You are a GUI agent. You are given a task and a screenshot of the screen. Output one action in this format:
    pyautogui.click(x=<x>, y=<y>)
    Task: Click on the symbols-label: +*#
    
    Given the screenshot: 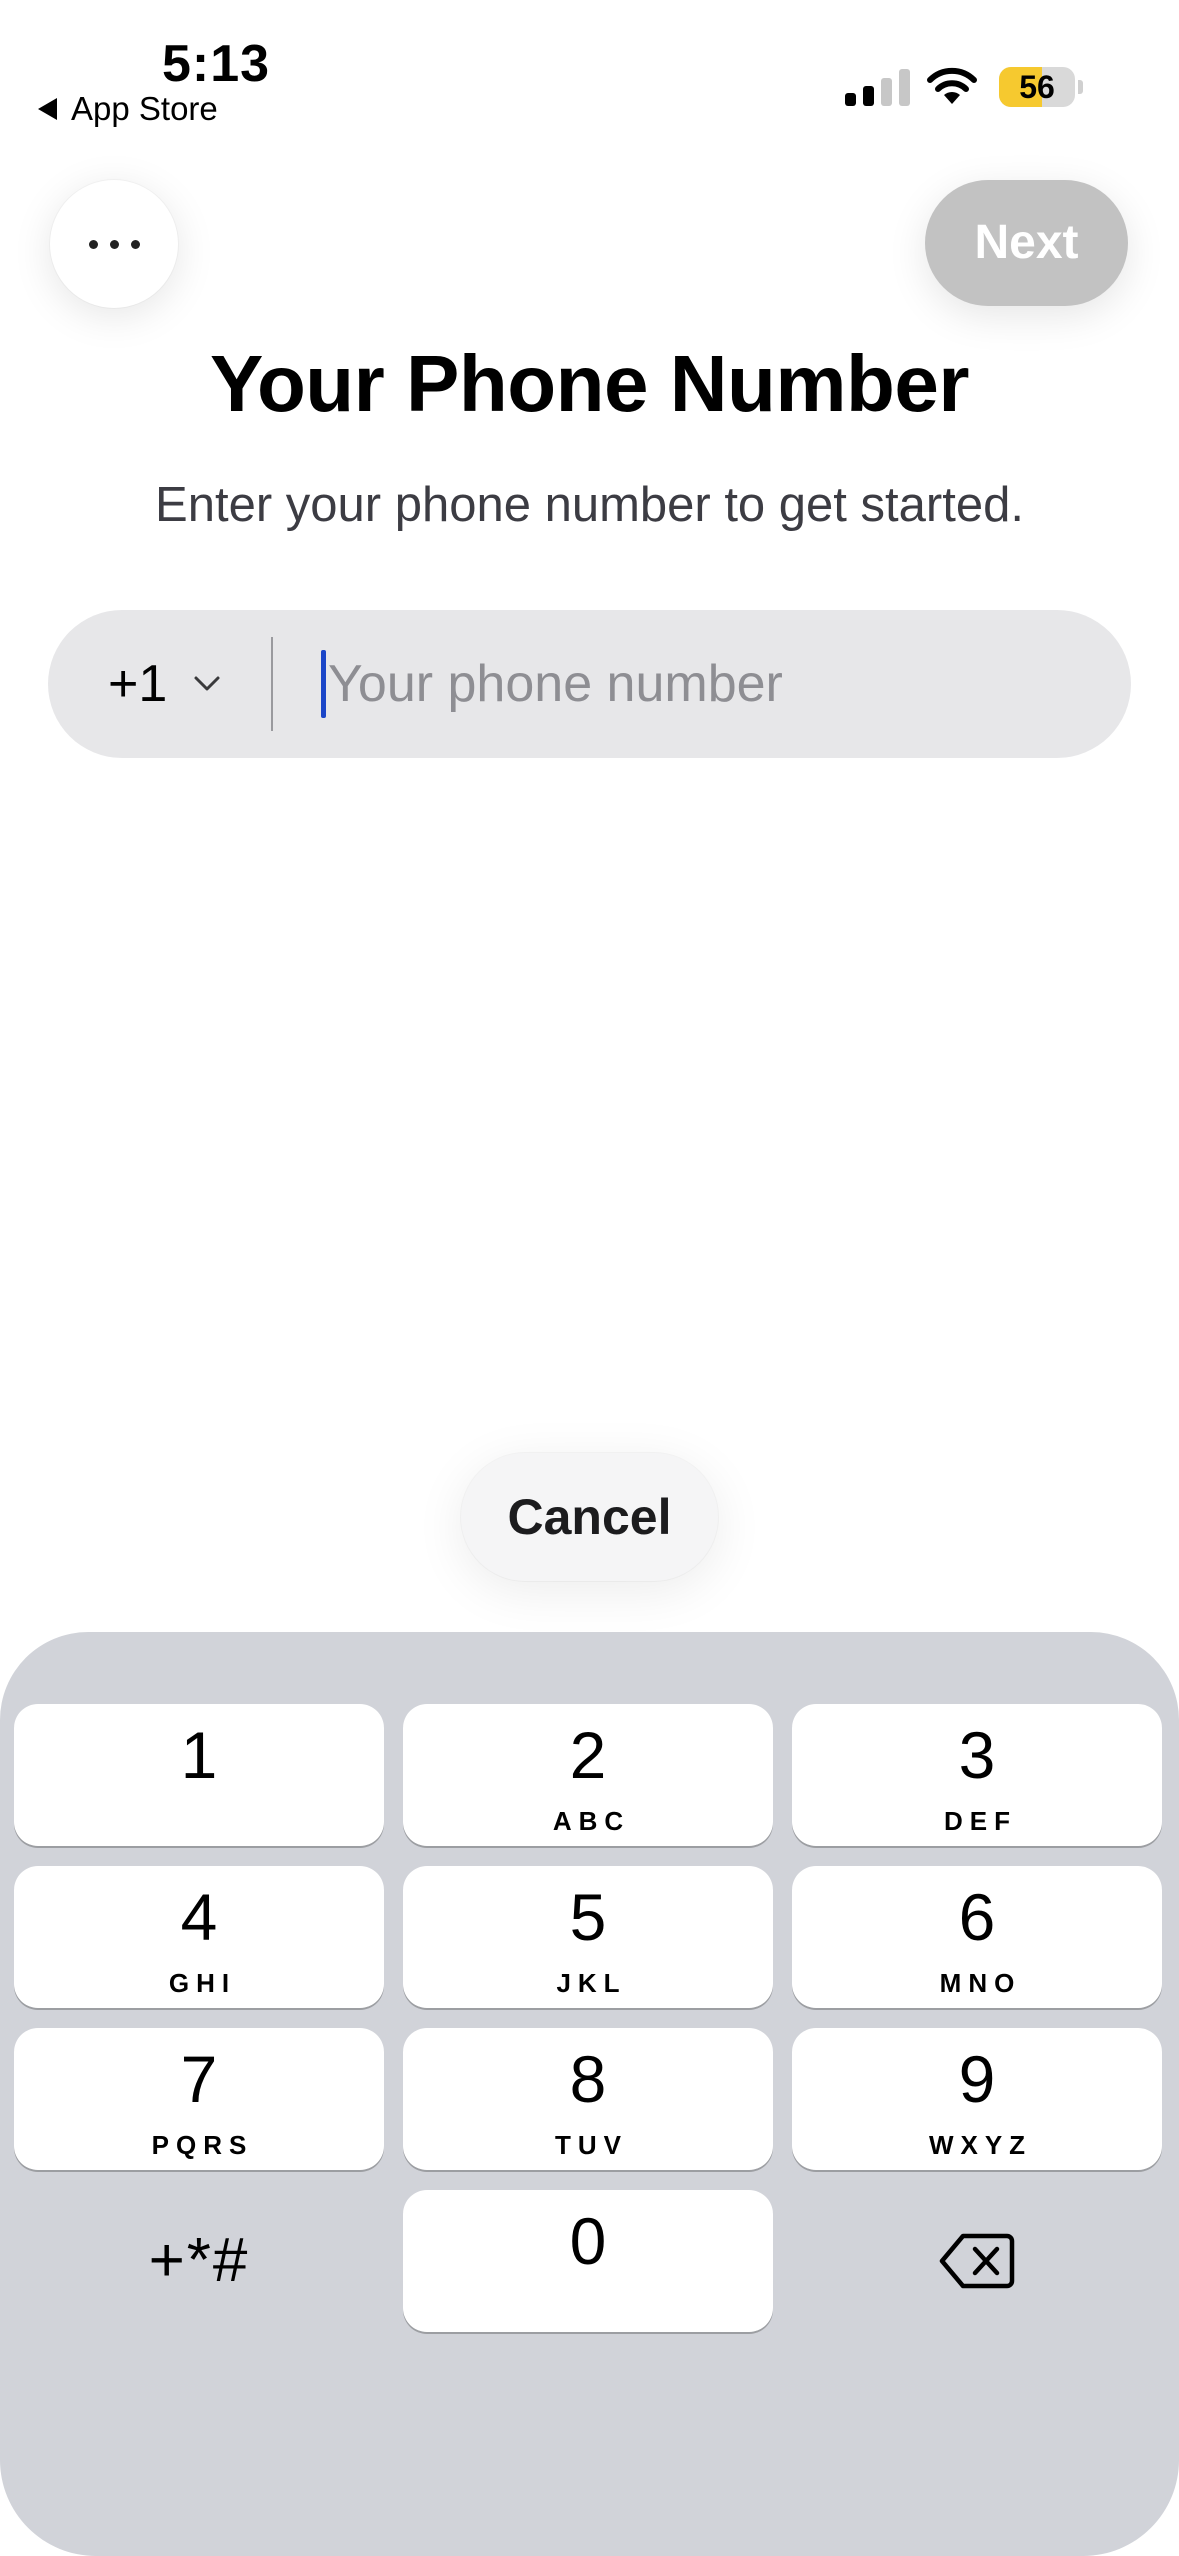 What is the action you would take?
    pyautogui.click(x=199, y=2260)
    